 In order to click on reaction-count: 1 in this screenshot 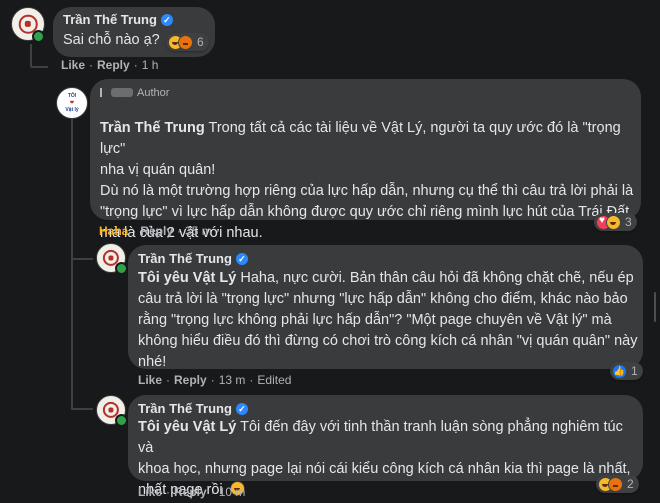, I will do `click(634, 371)`.